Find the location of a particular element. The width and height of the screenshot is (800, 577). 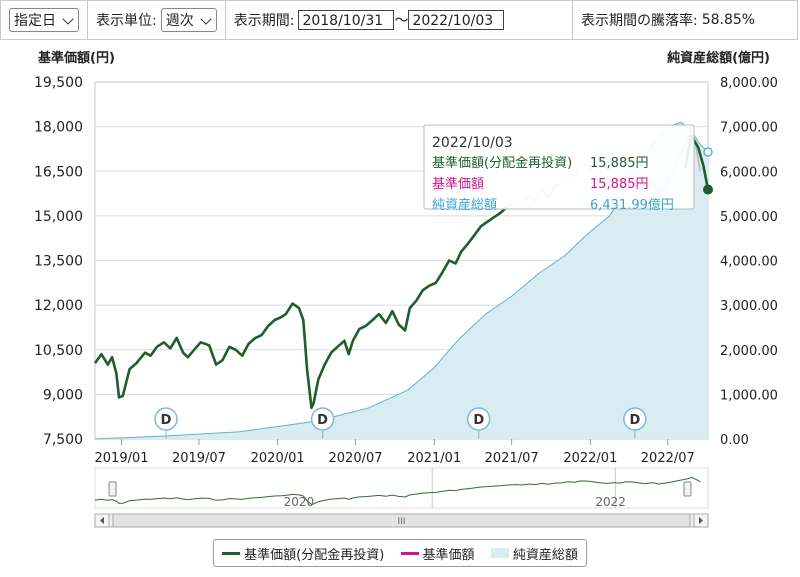

legend-label-nav-reinvested: 基準価額(分配金再投資) is located at coordinates (314, 555).